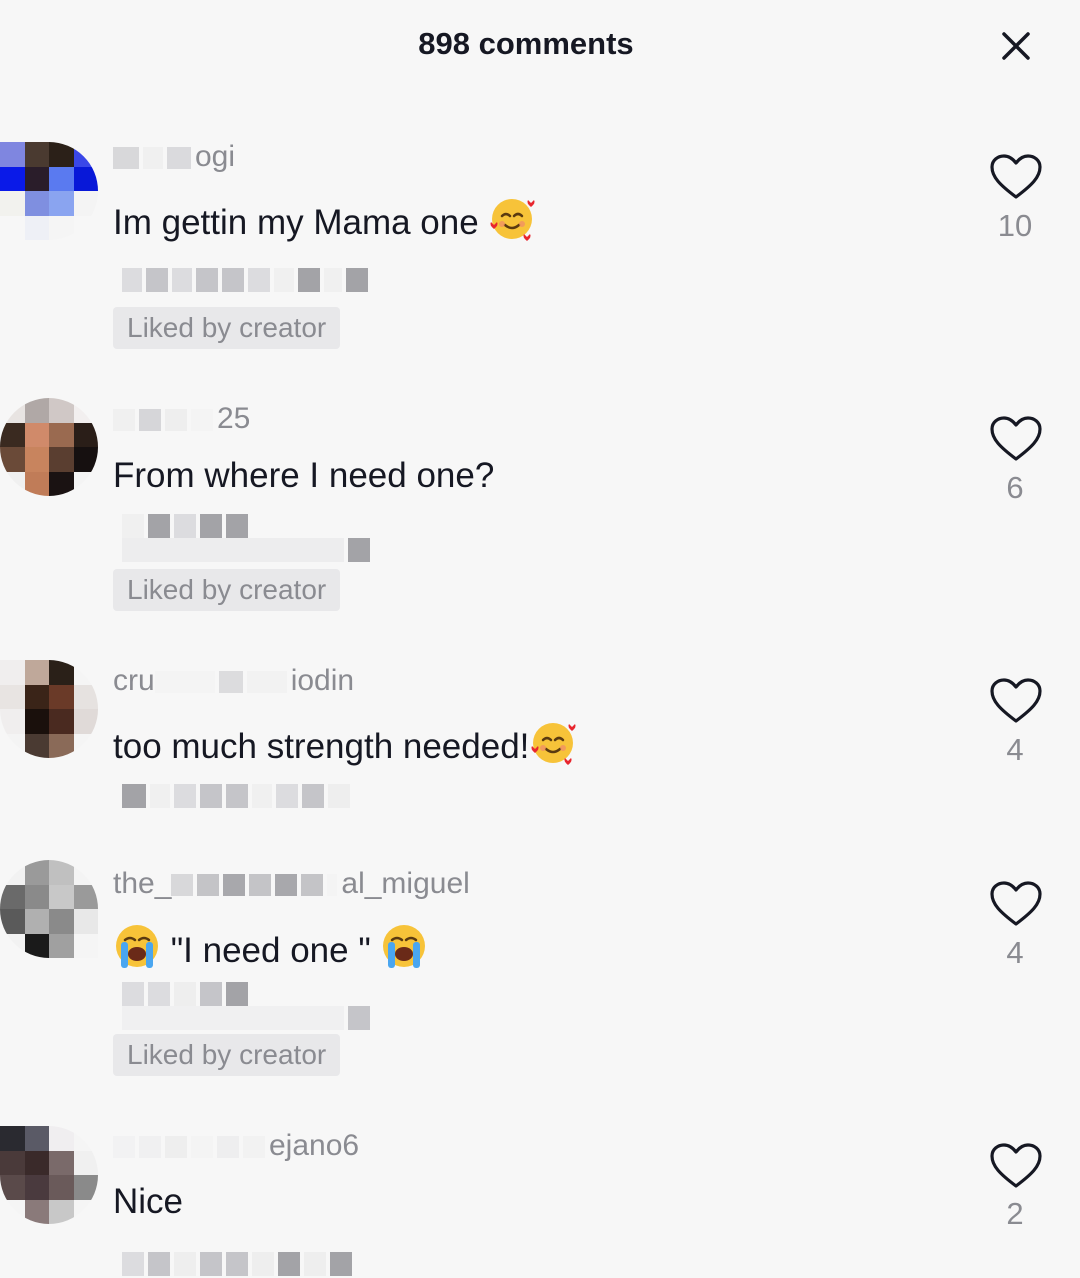  Describe the element at coordinates (270, 946) in the screenshot. I see `comment-text: "I need one "` at that location.